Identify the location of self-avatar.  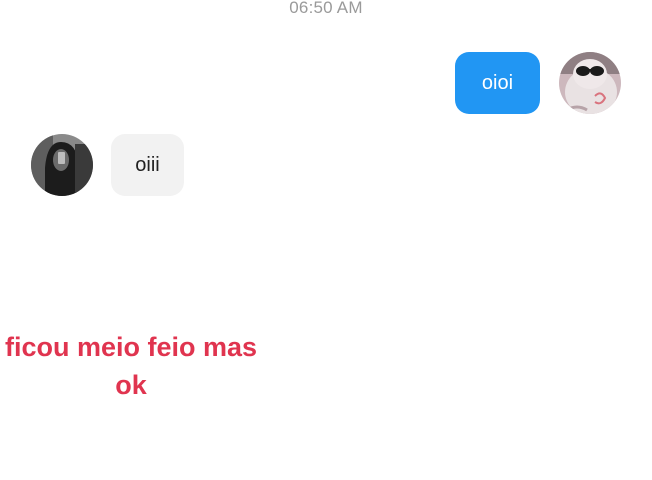
(590, 83).